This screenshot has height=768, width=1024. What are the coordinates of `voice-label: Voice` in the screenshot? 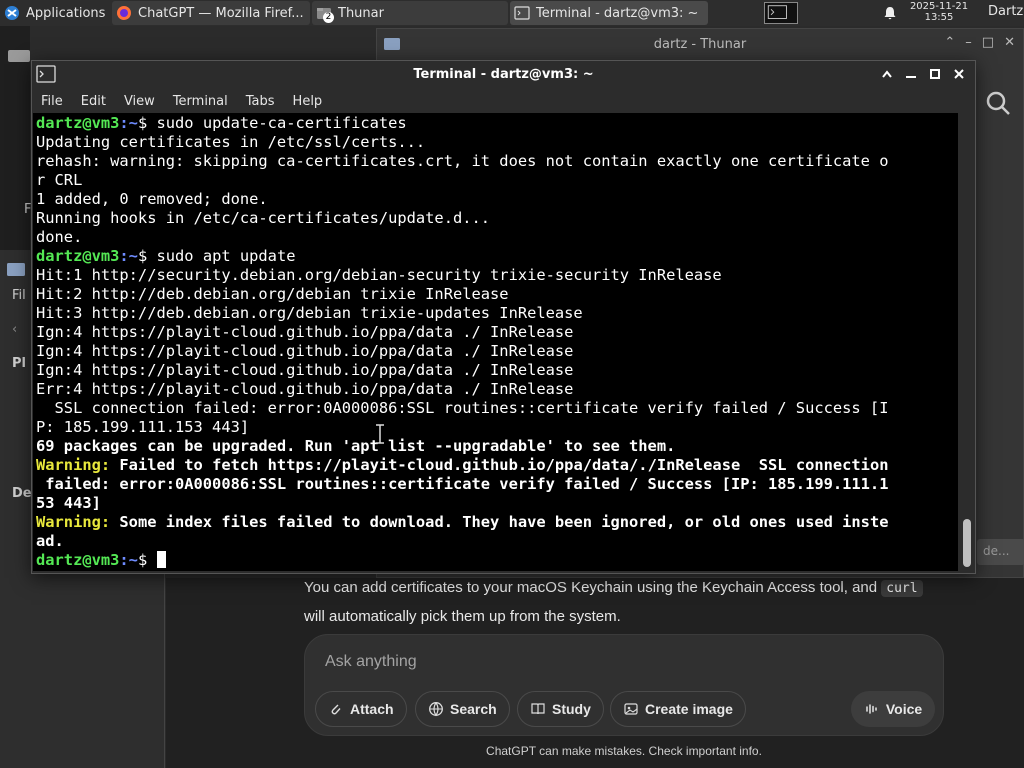 It's located at (904, 709).